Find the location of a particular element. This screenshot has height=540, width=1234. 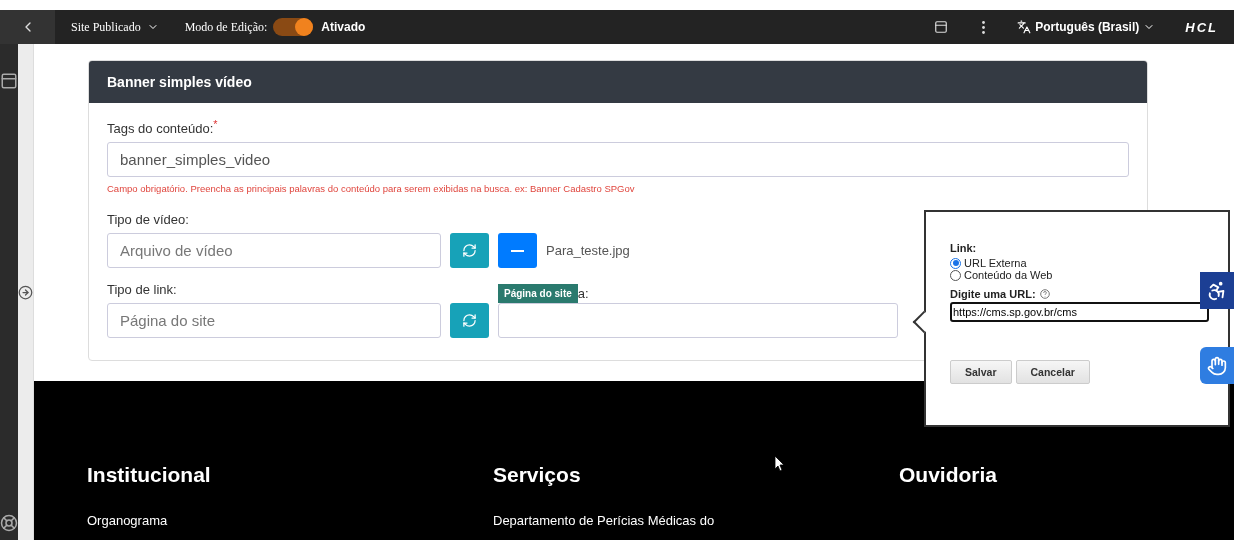

tooltip: Página do site is located at coordinates (538, 294).